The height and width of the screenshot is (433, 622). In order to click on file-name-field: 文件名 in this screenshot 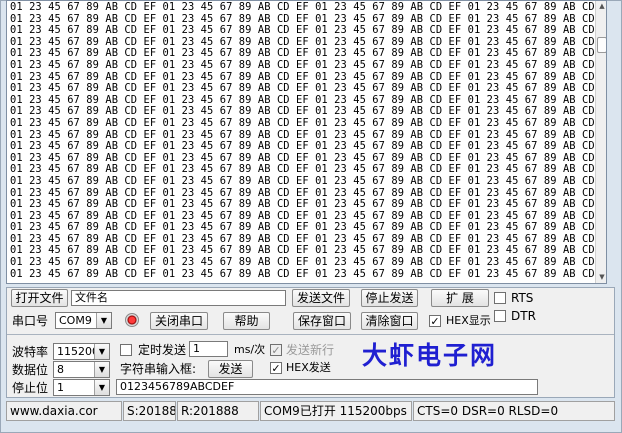, I will do `click(178, 298)`.